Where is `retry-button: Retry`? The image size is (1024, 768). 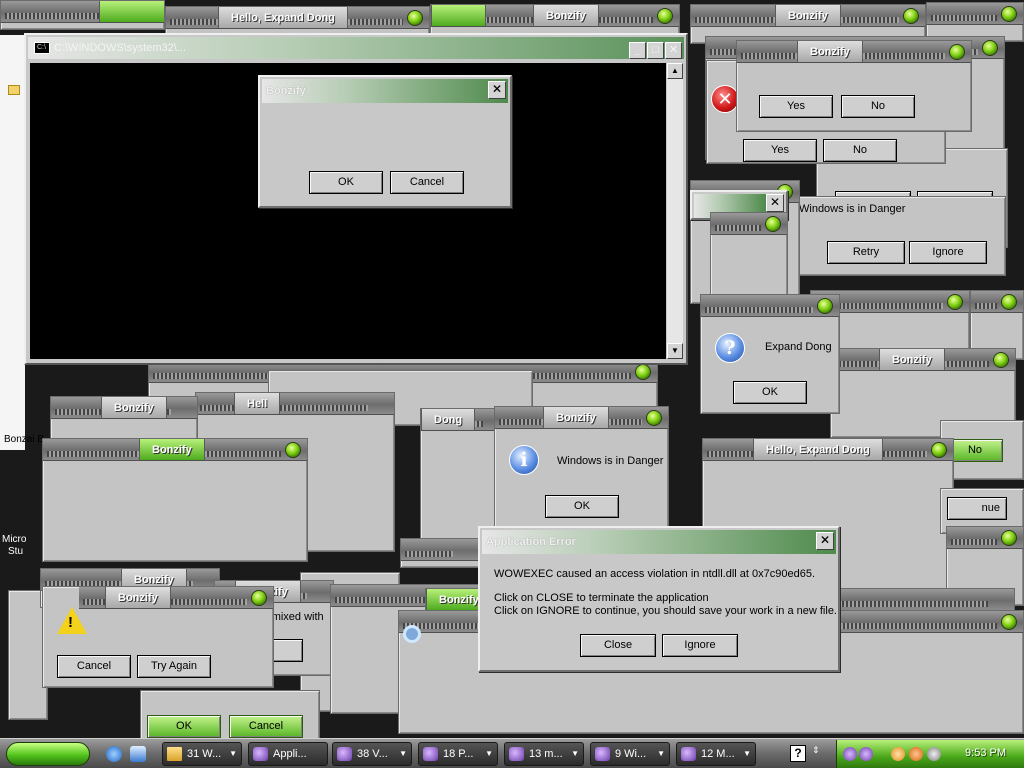 retry-button: Retry is located at coordinates (866, 252).